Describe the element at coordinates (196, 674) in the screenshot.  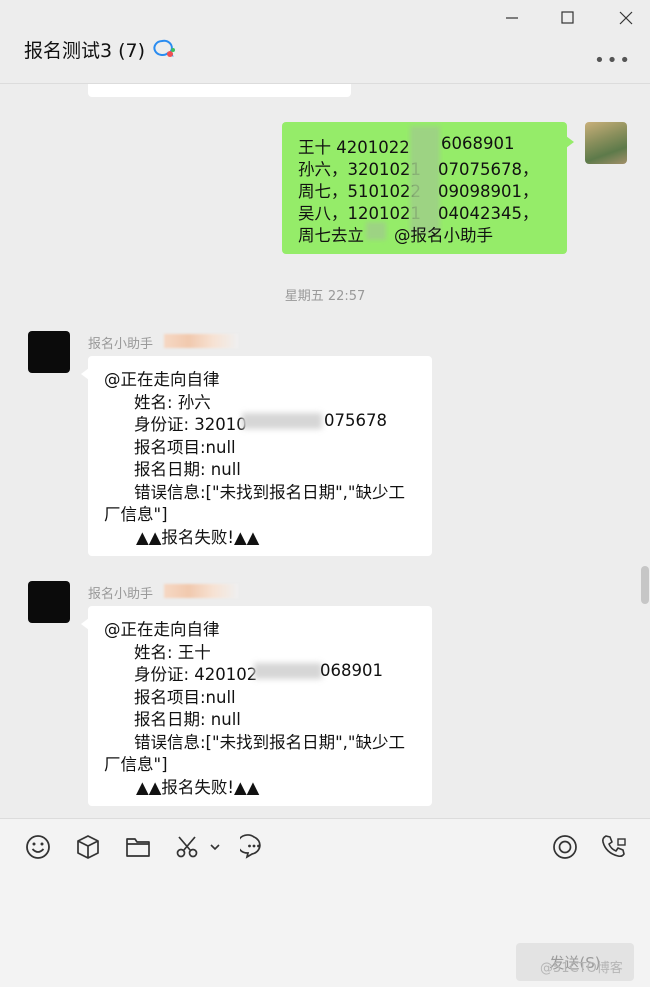
I see `id-field-prefix: 身份证: 420102` at that location.